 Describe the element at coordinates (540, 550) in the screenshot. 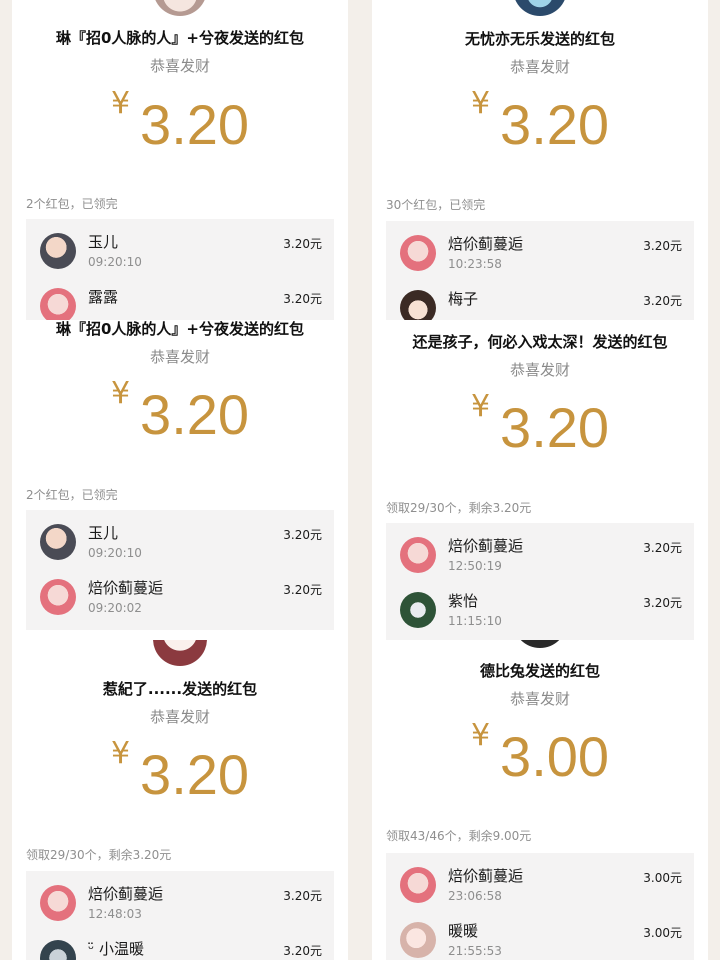

I see `list-item: 焙伱蓟蔓逅 12:50:19 3.20元` at that location.